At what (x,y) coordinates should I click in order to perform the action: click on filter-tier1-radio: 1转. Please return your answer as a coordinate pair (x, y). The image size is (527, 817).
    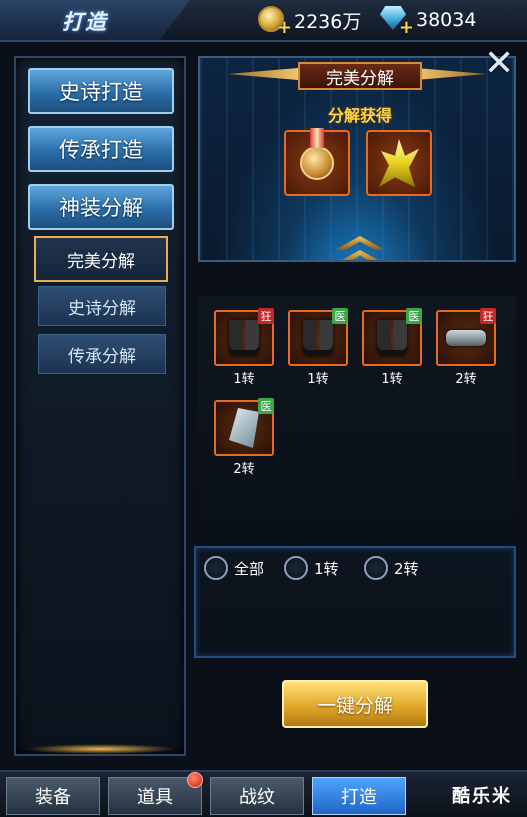
    Looking at the image, I should click on (311, 568).